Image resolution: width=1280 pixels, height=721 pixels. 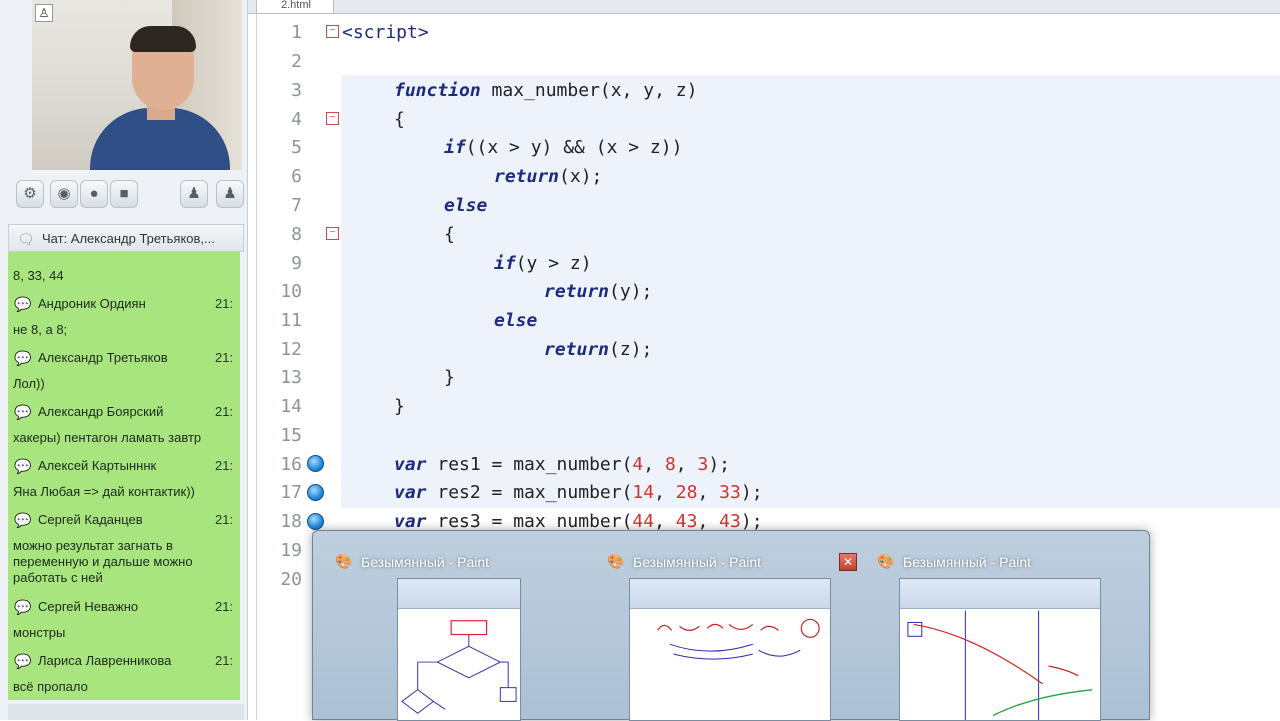 I want to click on user-icon: ♙, so click(x=44, y=13).